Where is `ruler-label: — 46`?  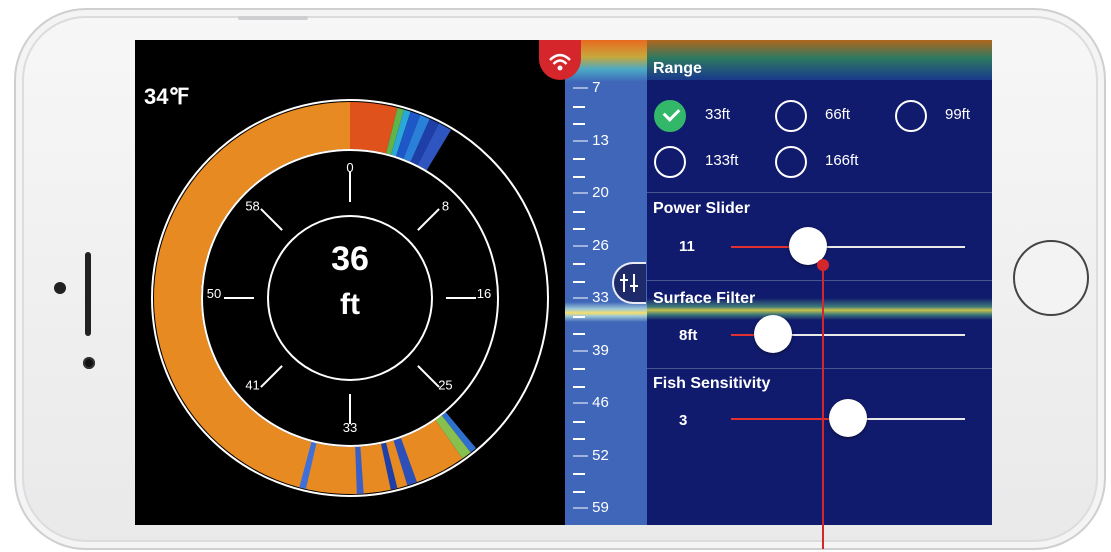 ruler-label: — 46 is located at coordinates (591, 402).